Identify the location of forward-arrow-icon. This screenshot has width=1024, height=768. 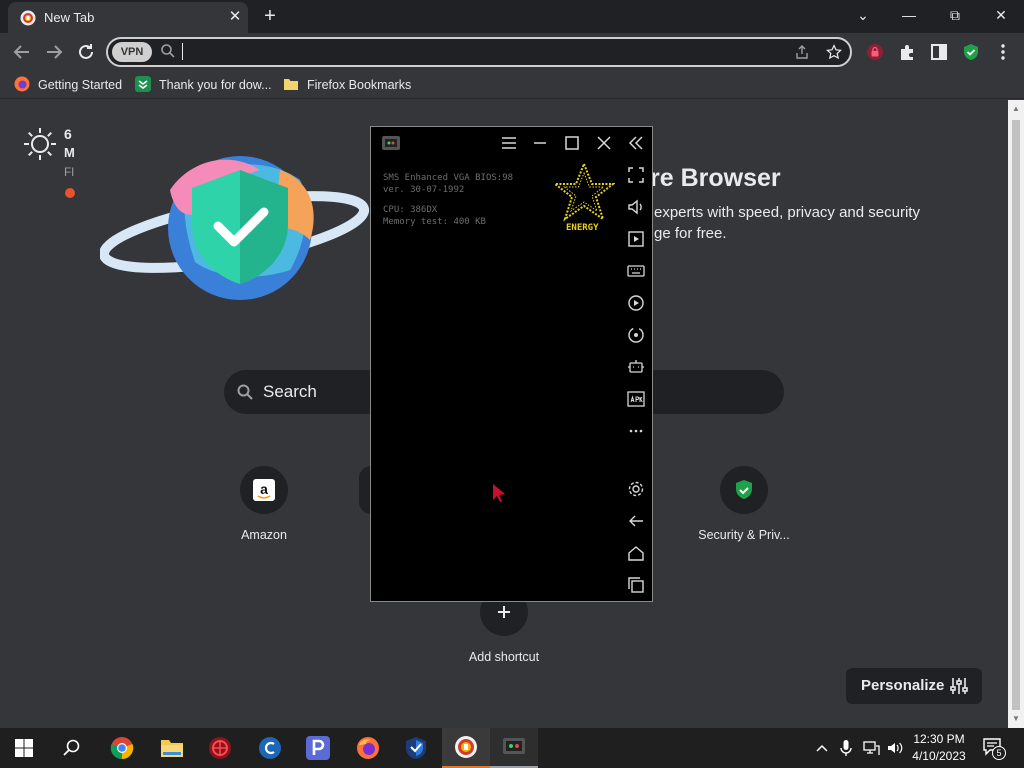
(54, 52).